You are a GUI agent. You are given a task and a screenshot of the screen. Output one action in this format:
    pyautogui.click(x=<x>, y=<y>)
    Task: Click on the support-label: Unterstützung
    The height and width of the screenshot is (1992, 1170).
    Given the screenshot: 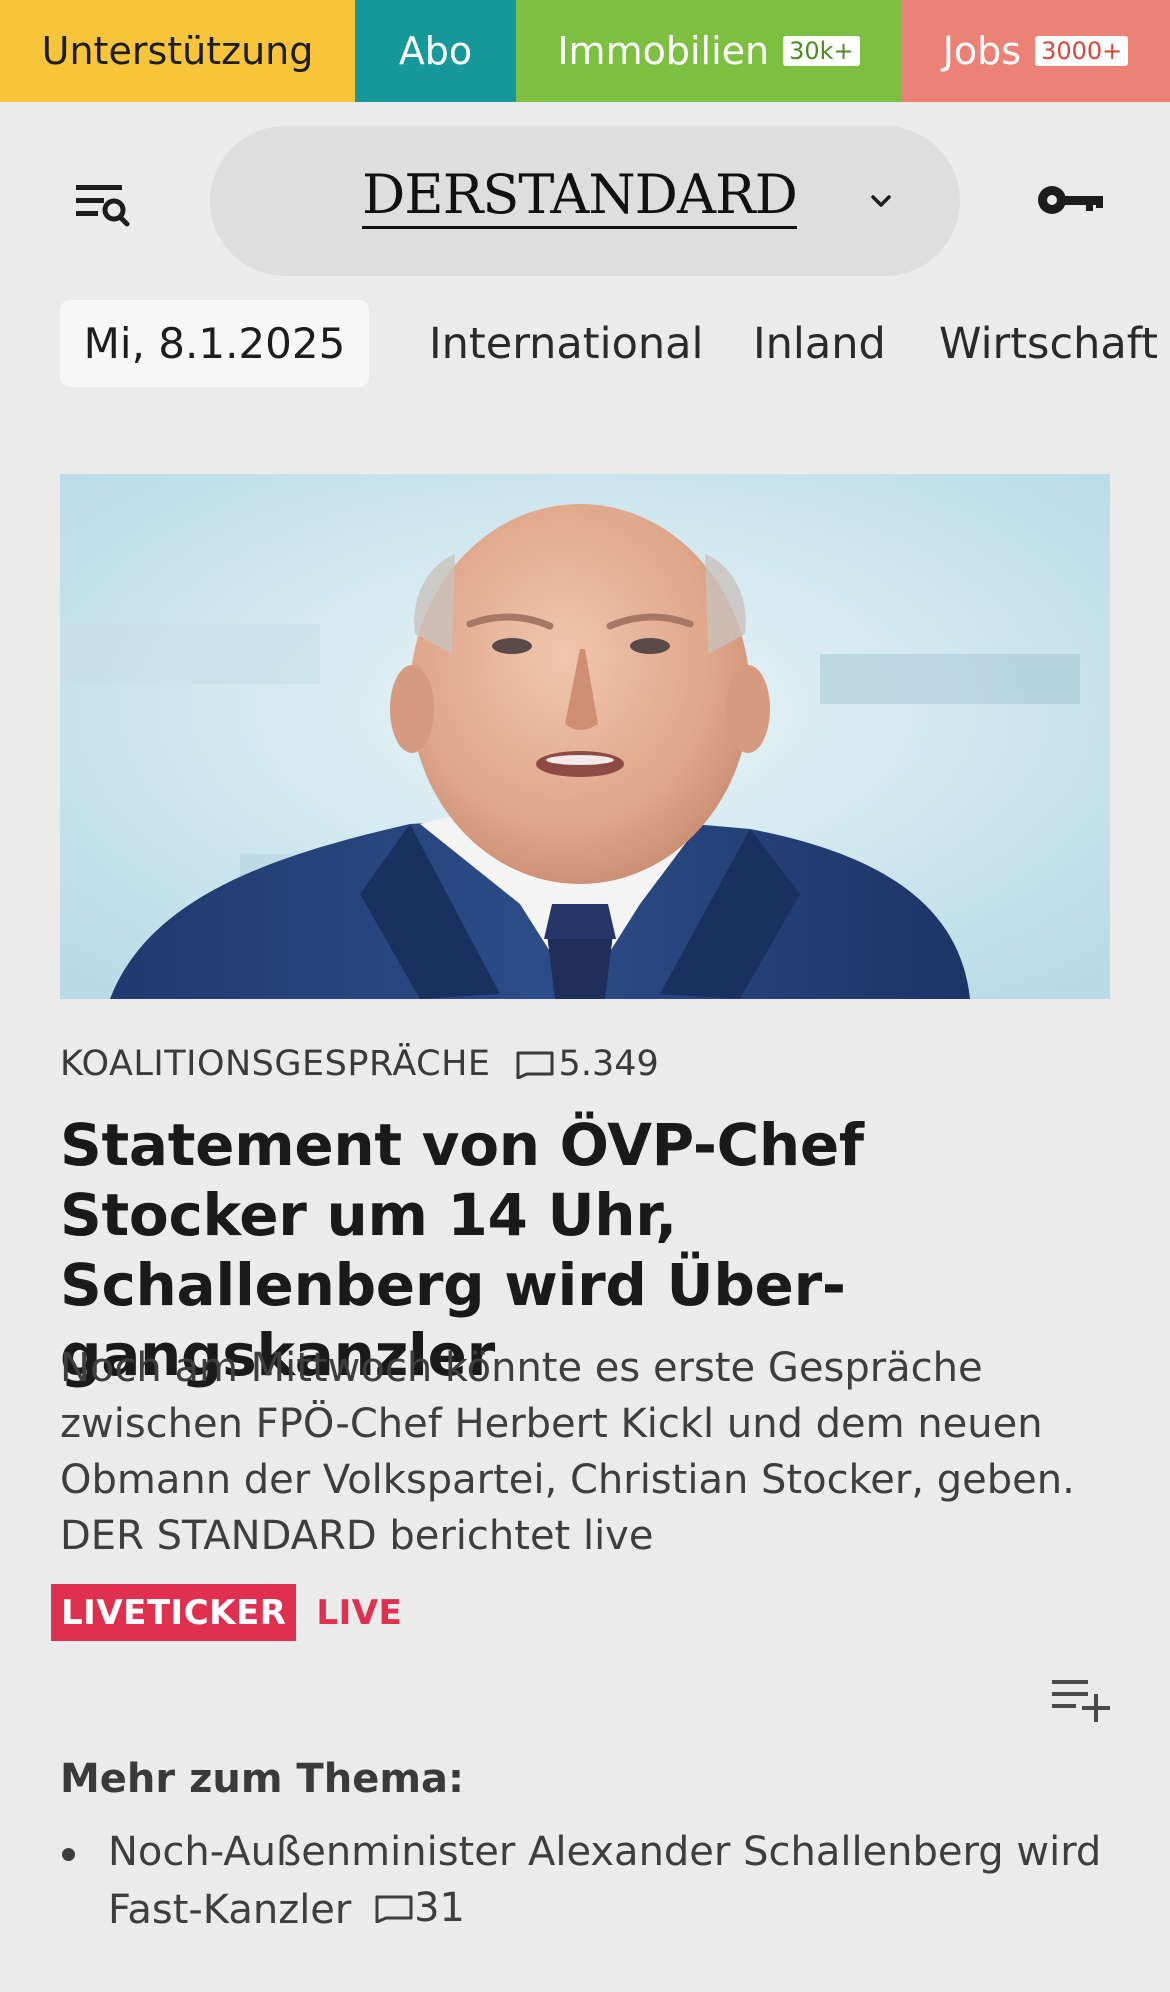 What is the action you would take?
    pyautogui.click(x=177, y=51)
    